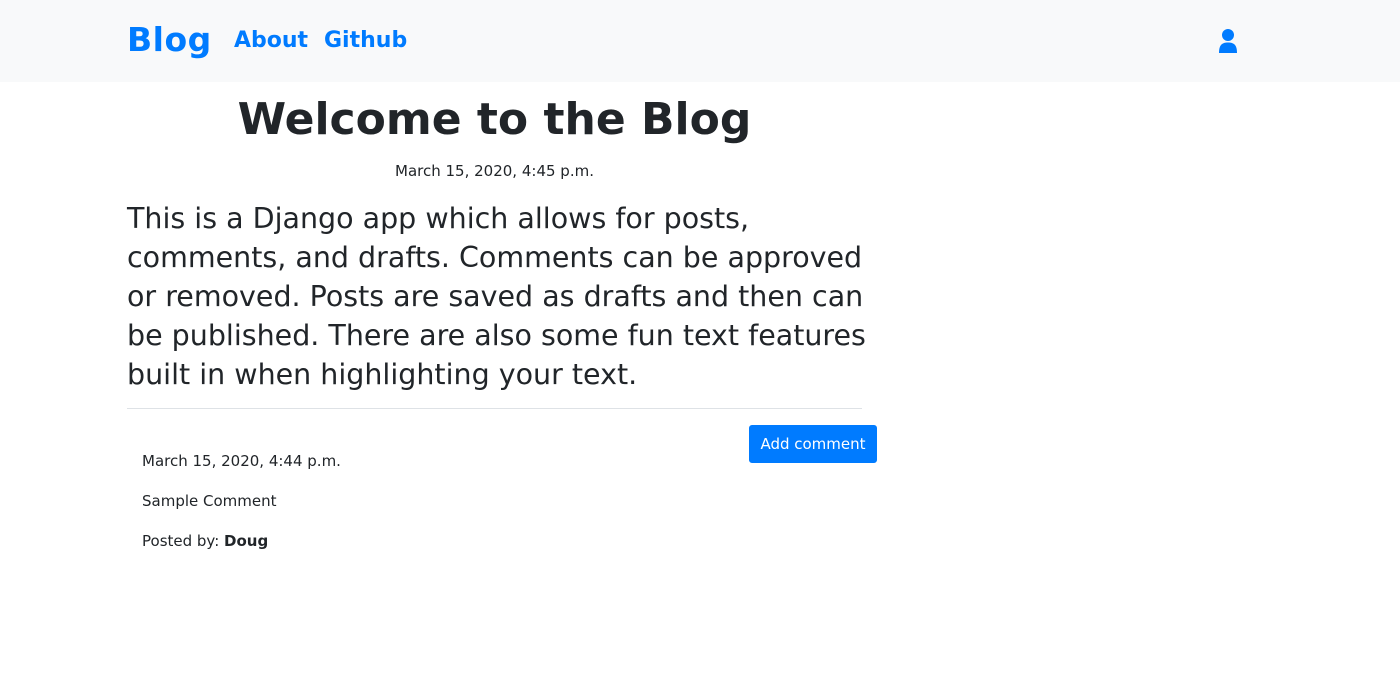  I want to click on post-title: Welcome to the Blog, so click(494, 119).